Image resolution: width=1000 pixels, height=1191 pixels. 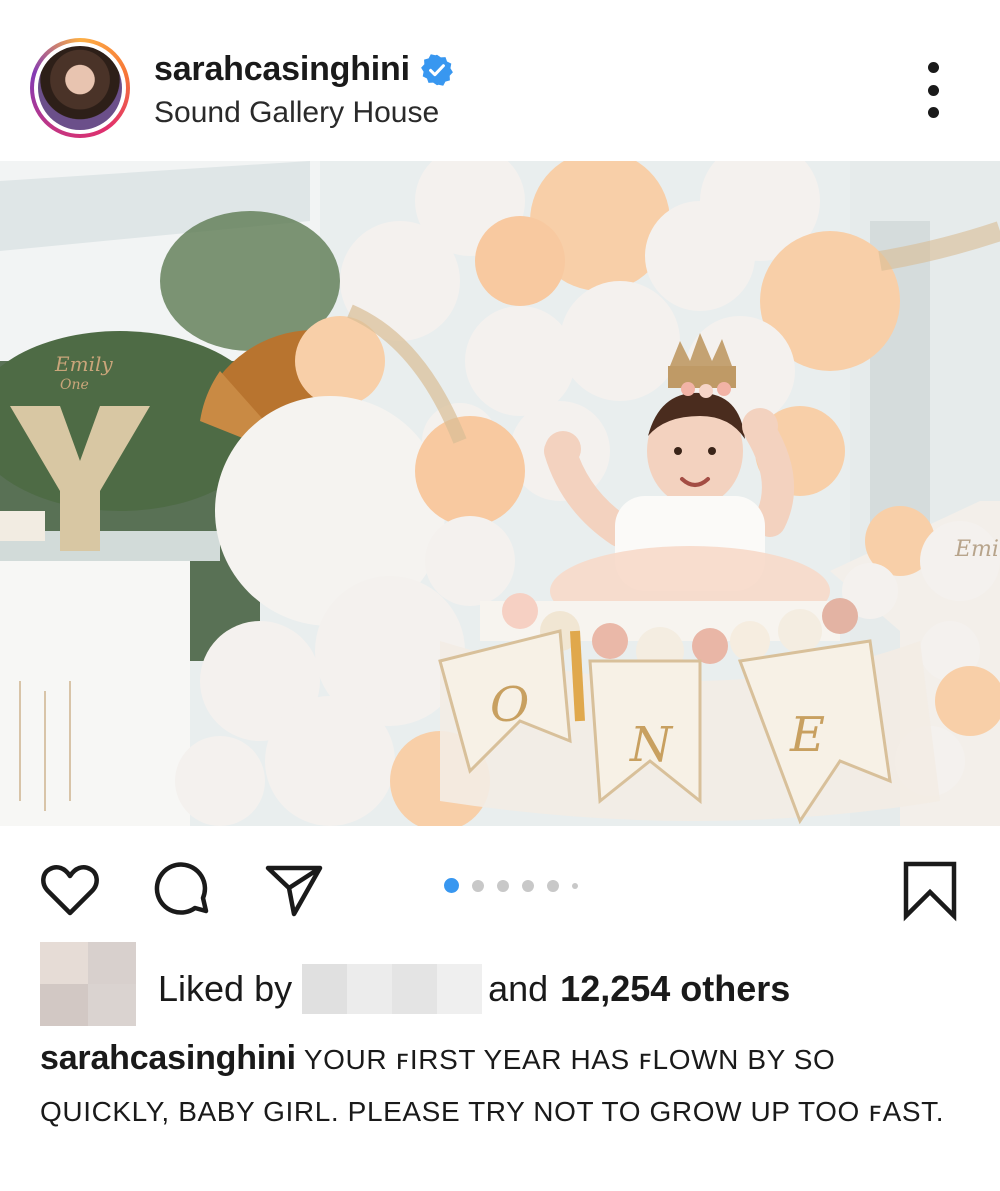 What do you see at coordinates (675, 989) in the screenshot?
I see `likes-count: 12,254 others` at bounding box center [675, 989].